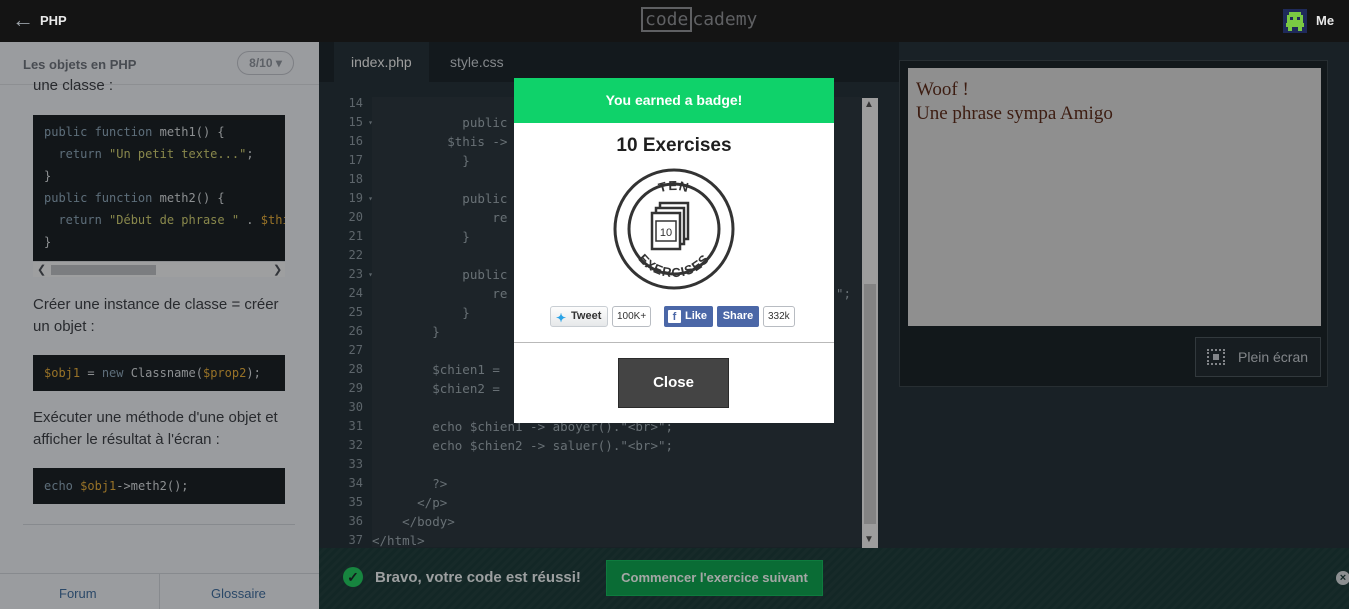 This screenshot has height=609, width=1349. I want to click on tweet-button: ✦ Tweet, so click(579, 316).